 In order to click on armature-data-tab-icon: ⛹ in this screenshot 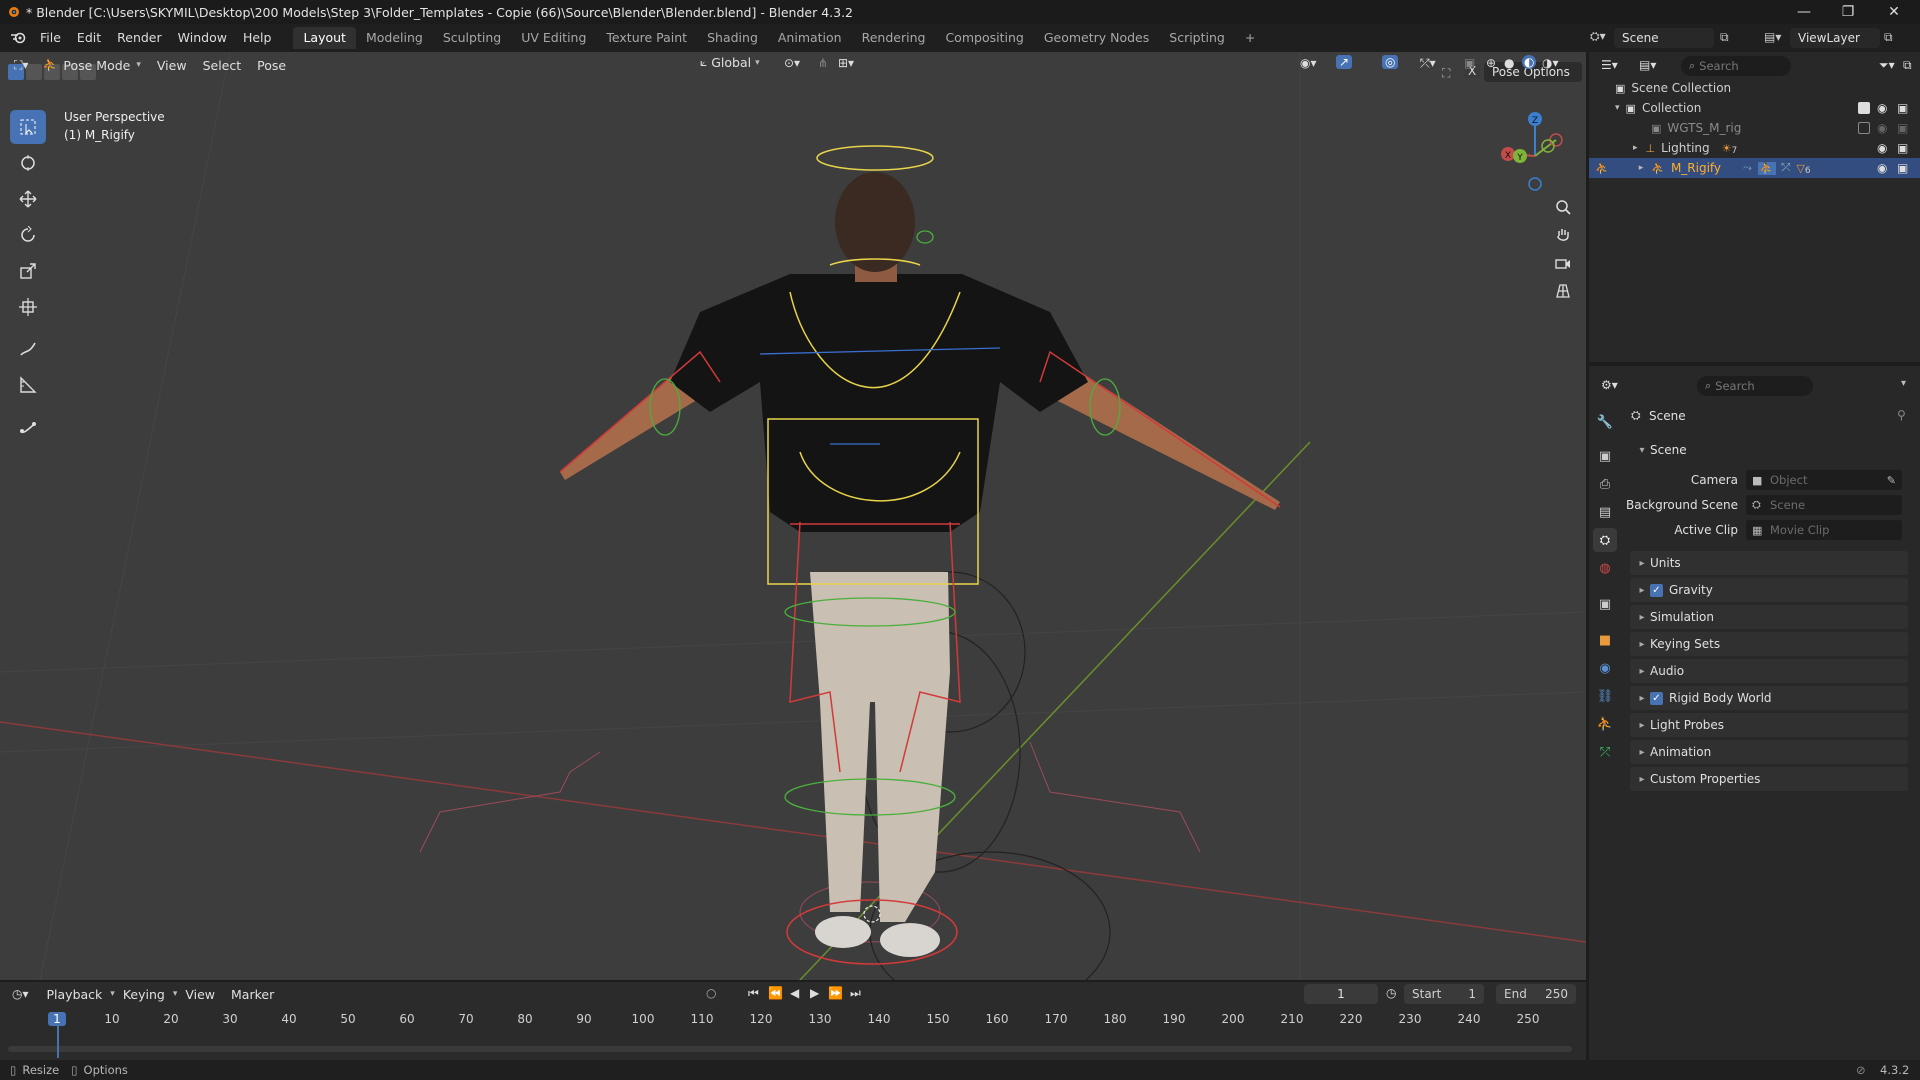, I will do `click(1605, 724)`.